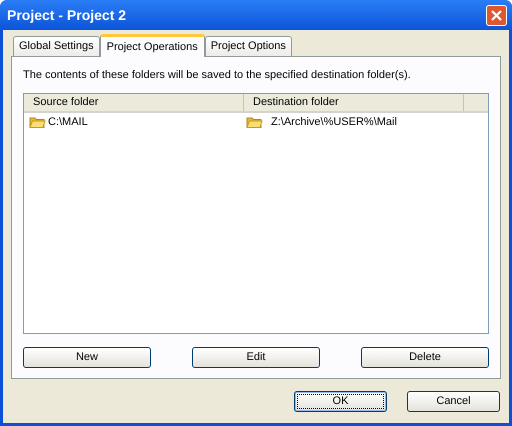 Image resolution: width=512 pixels, height=426 pixels. What do you see at coordinates (217, 75) in the screenshot?
I see `description-text: The contents of these folders will be saved to the specified destination folder(s).` at bounding box center [217, 75].